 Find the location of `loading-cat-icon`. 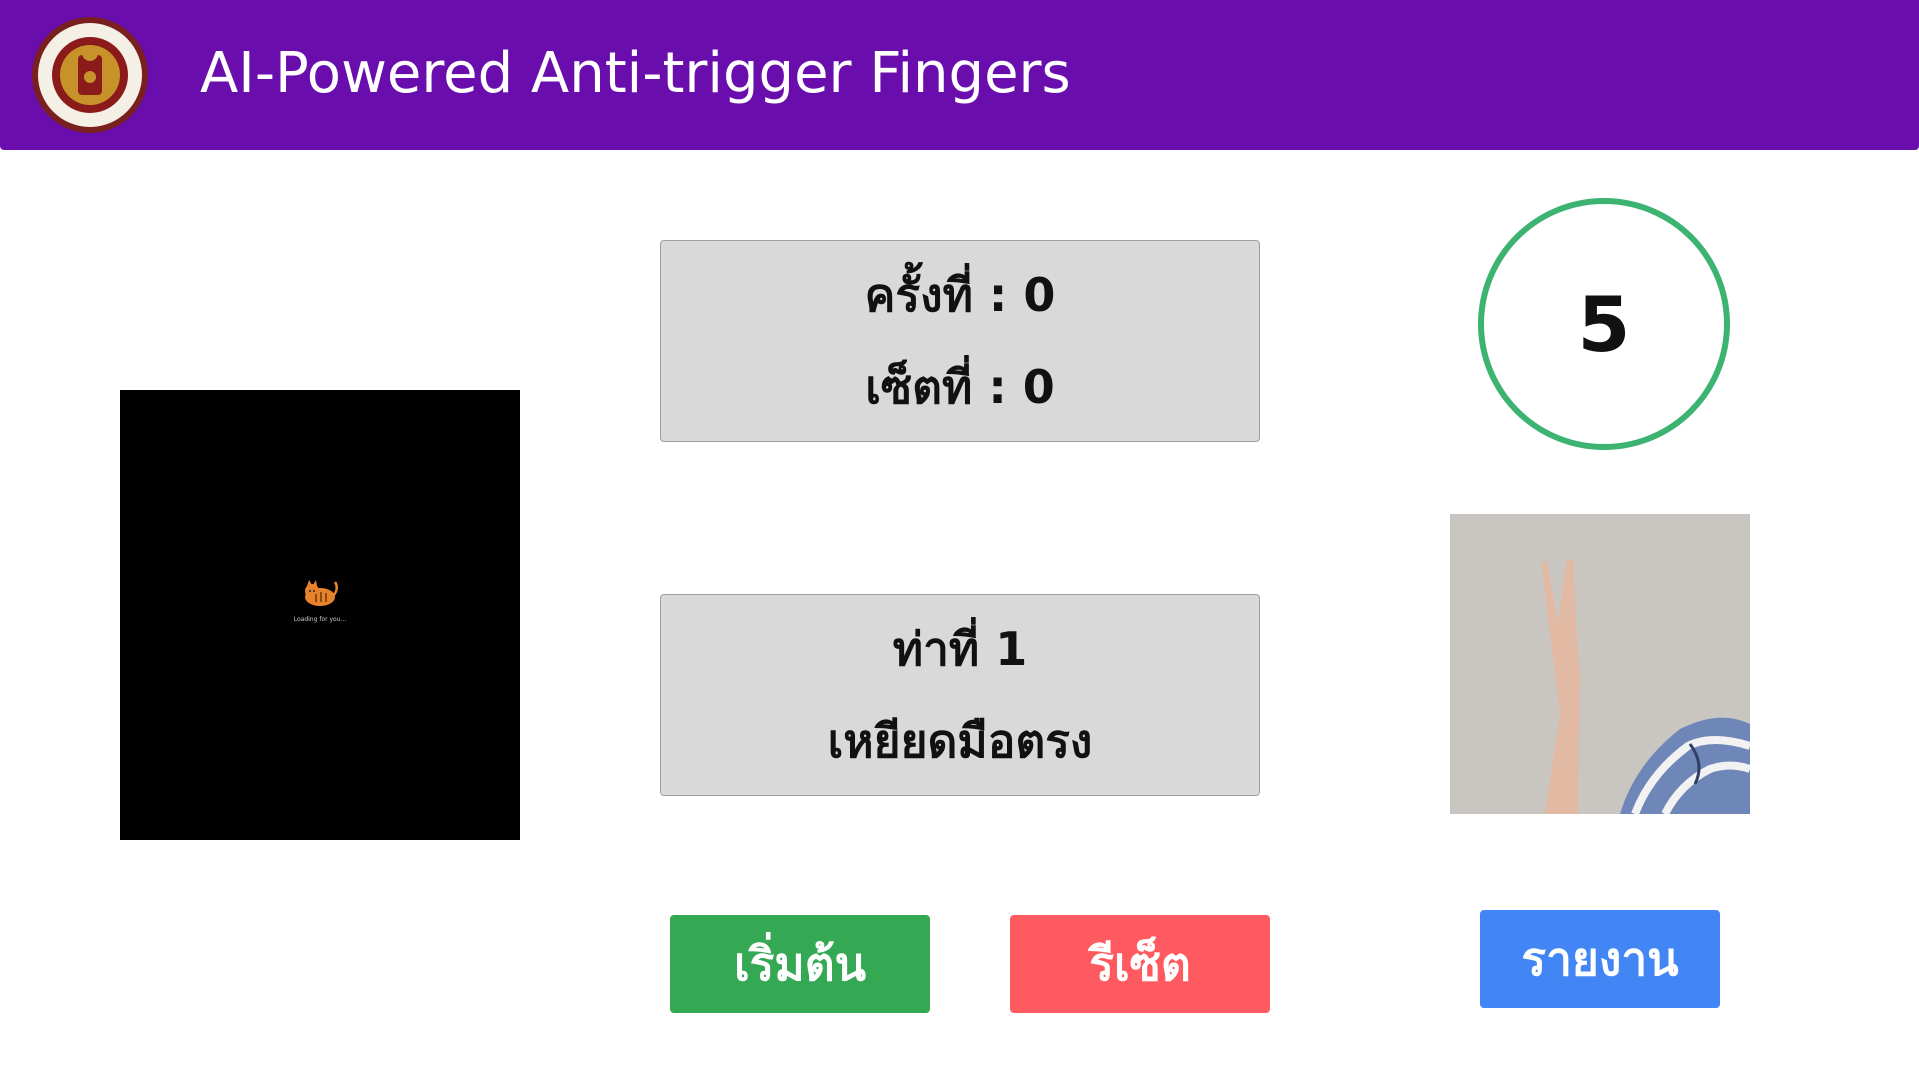

loading-cat-icon is located at coordinates (321, 593).